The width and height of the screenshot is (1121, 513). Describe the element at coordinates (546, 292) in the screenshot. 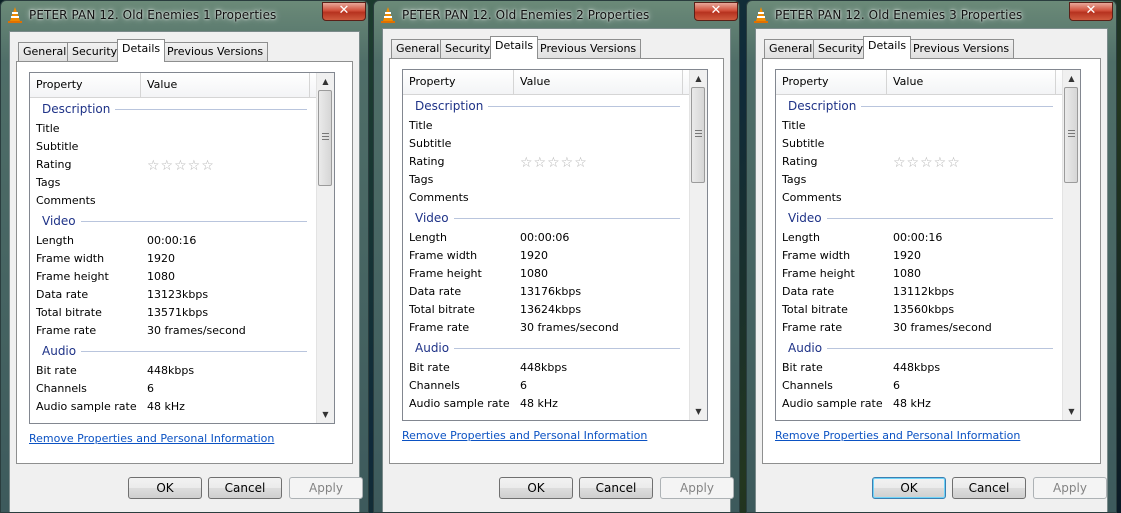

I see `list-item: Data rate 13176kbps` at that location.